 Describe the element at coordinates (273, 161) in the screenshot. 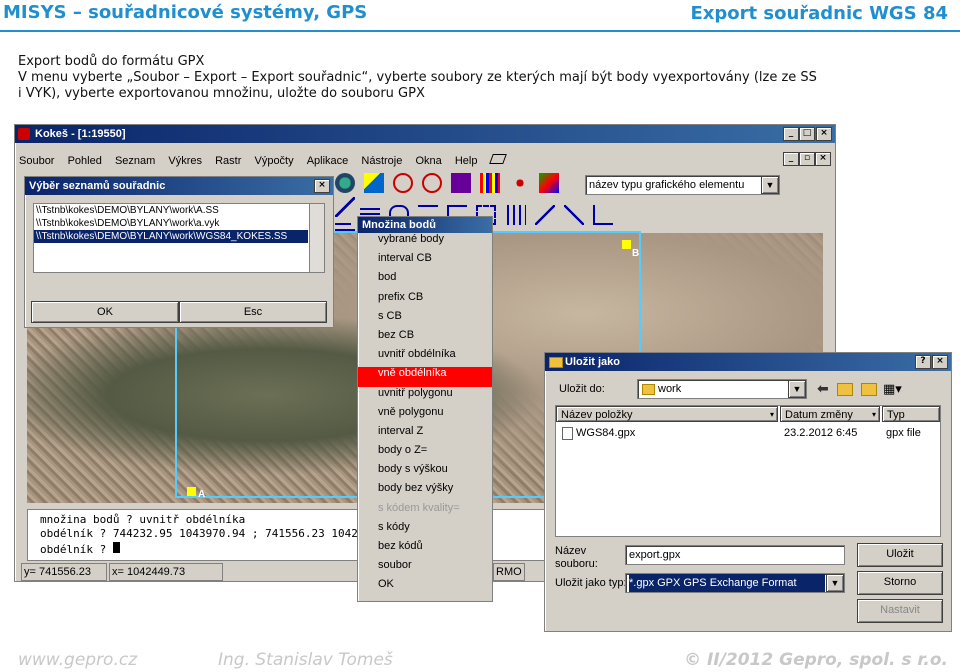

I see `menu-vypocty: Výpočty` at that location.